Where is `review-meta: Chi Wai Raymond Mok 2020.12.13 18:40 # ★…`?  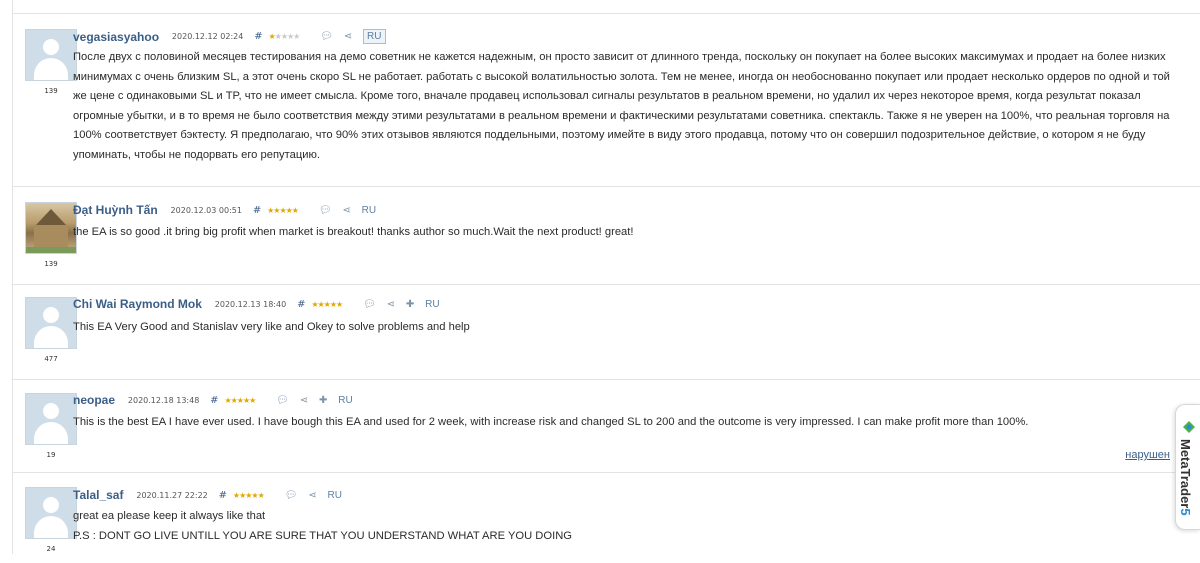 review-meta: Chi Wai Raymond Mok 2020.12.13 18:40 # ★… is located at coordinates (256, 304).